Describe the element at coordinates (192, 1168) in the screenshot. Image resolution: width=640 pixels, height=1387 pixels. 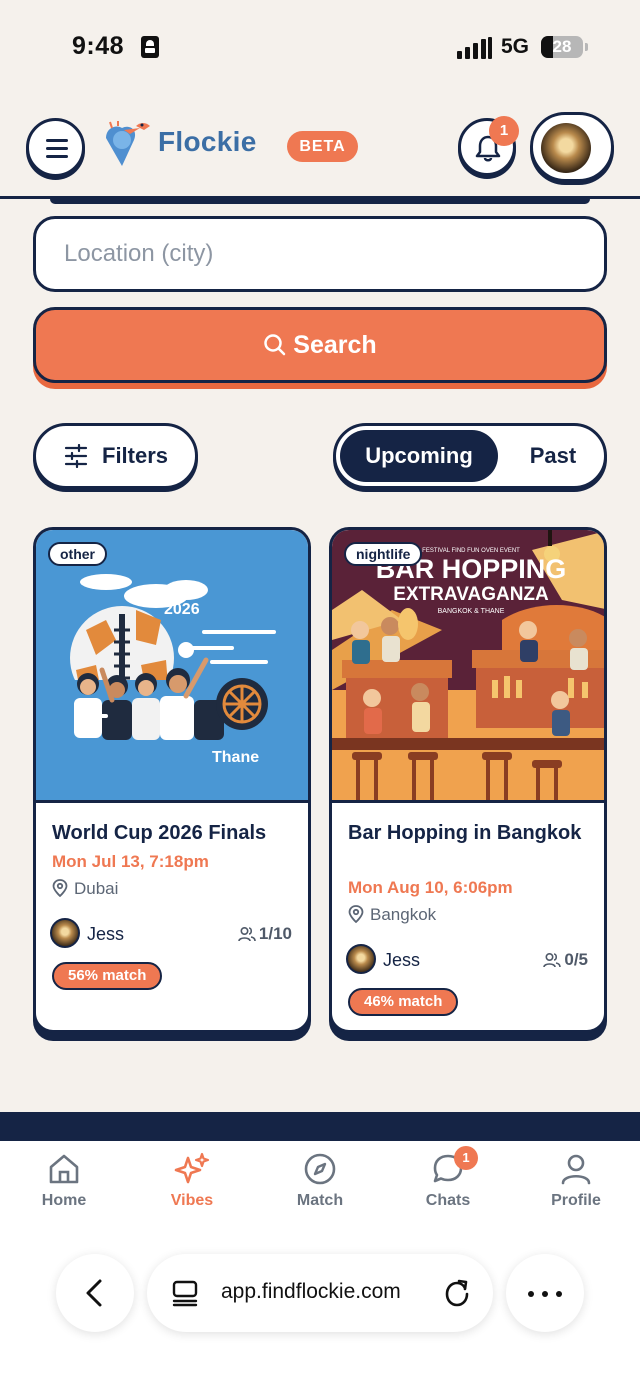
I see `sparkles-icon` at that location.